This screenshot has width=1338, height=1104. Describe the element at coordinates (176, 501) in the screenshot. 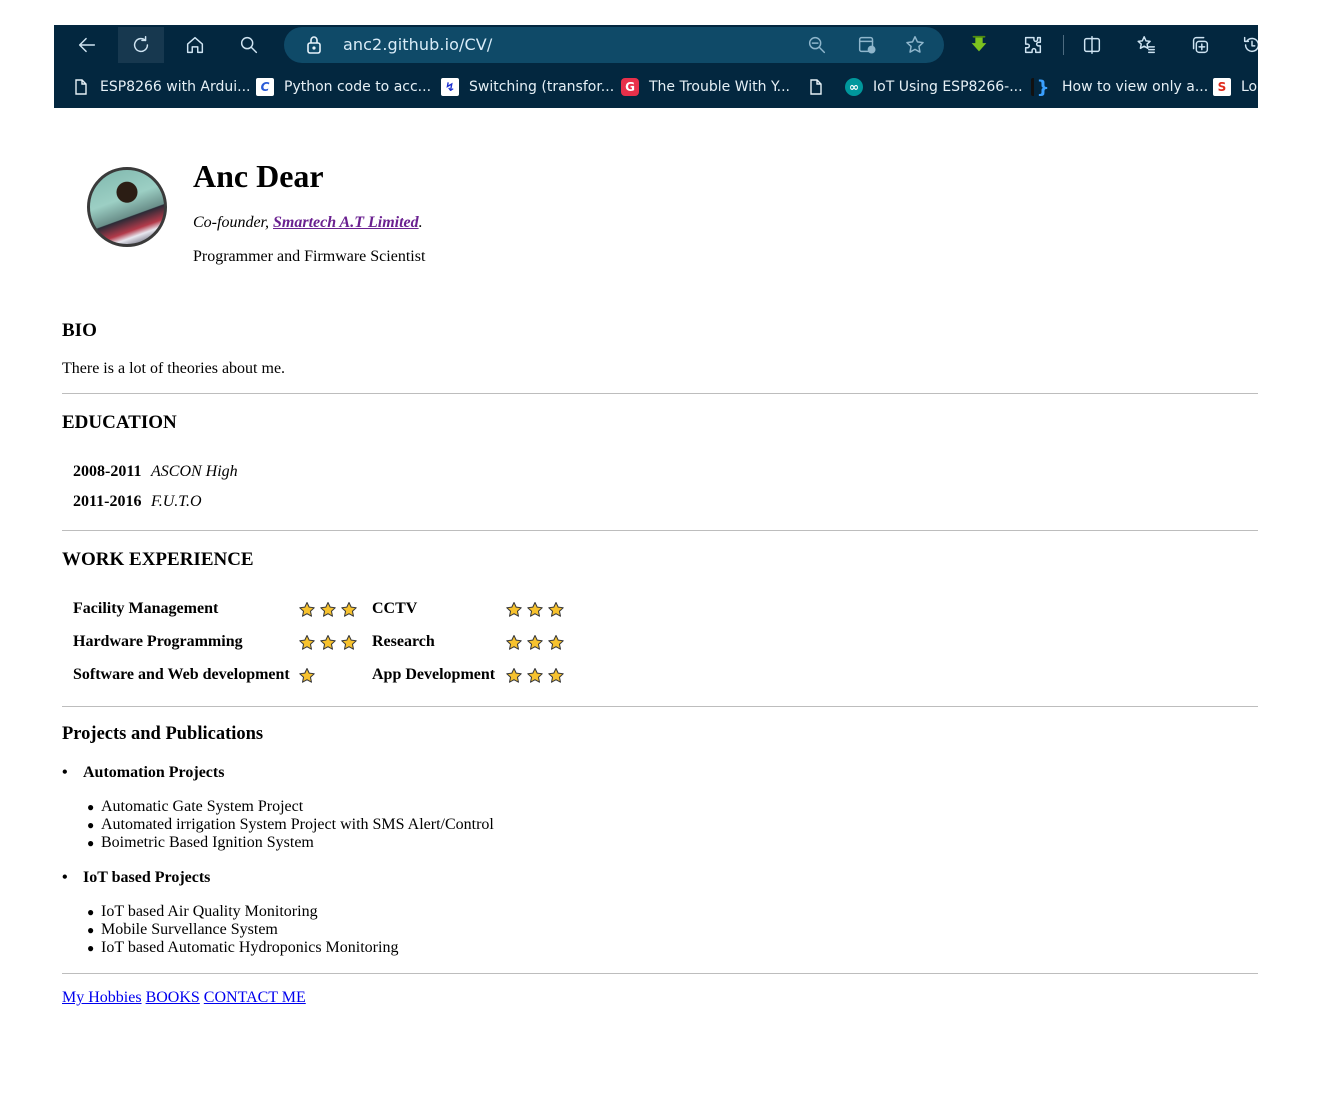

I see `education-school: F.U.T.O` at that location.